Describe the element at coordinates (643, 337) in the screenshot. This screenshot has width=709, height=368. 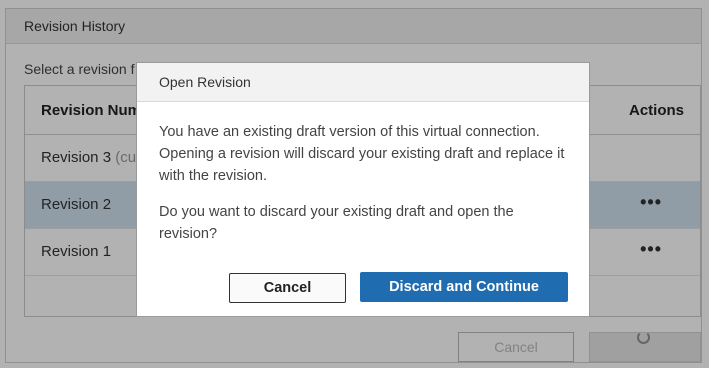
I see `loading-spinner-icon` at that location.